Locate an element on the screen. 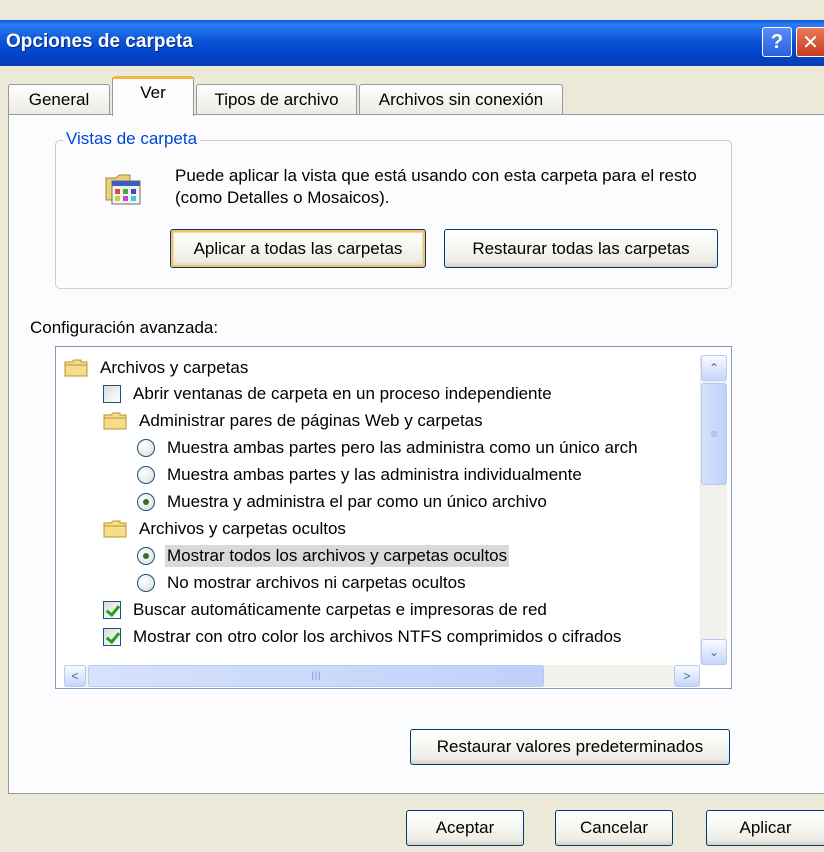  tab-general: General is located at coordinates (59, 99).